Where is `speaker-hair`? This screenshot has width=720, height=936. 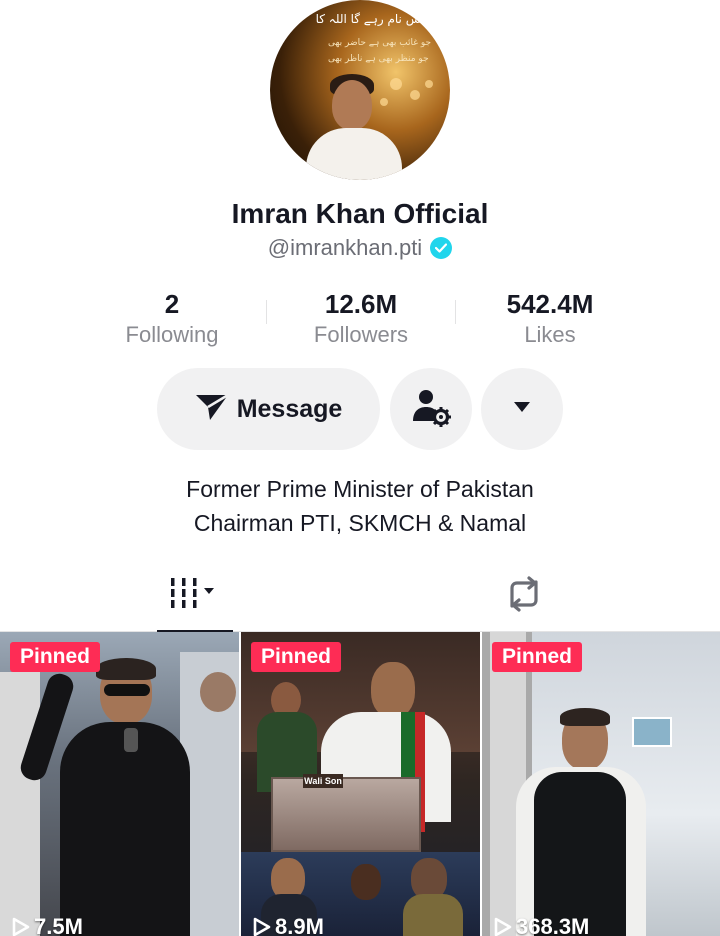
speaker-hair is located at coordinates (126, 669).